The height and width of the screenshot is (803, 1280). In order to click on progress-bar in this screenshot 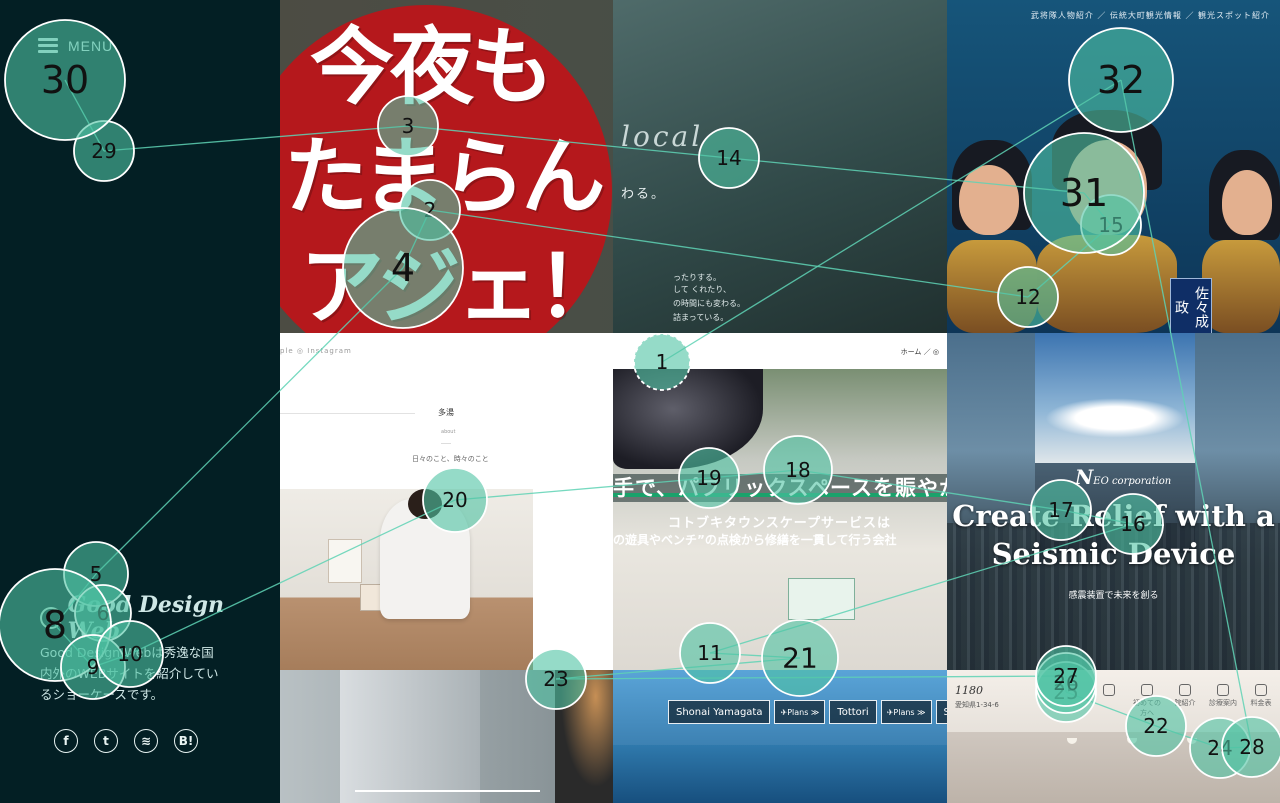, I will do `click(447, 791)`.